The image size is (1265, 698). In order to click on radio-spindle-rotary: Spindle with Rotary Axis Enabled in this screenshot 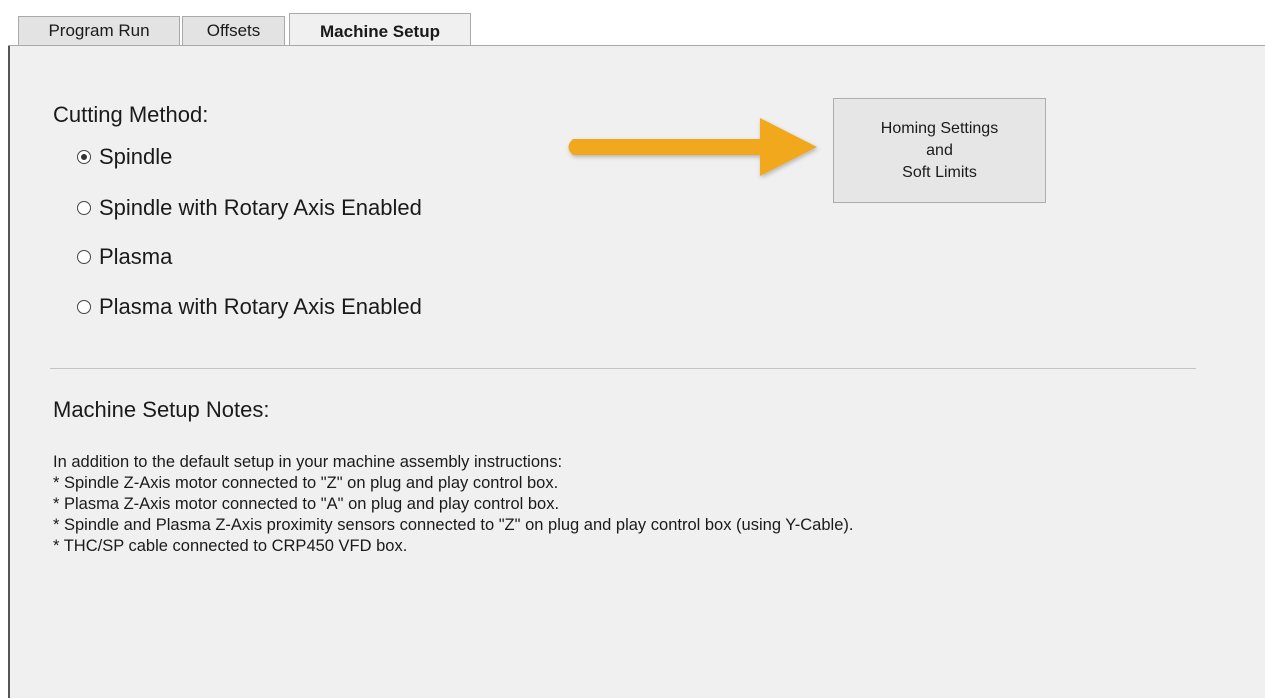, I will do `click(249, 208)`.